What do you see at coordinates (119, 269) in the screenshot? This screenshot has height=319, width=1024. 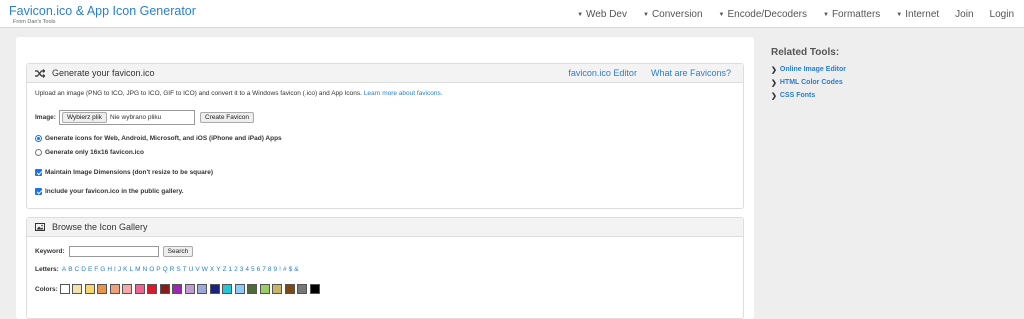 I see `letter-link: J` at bounding box center [119, 269].